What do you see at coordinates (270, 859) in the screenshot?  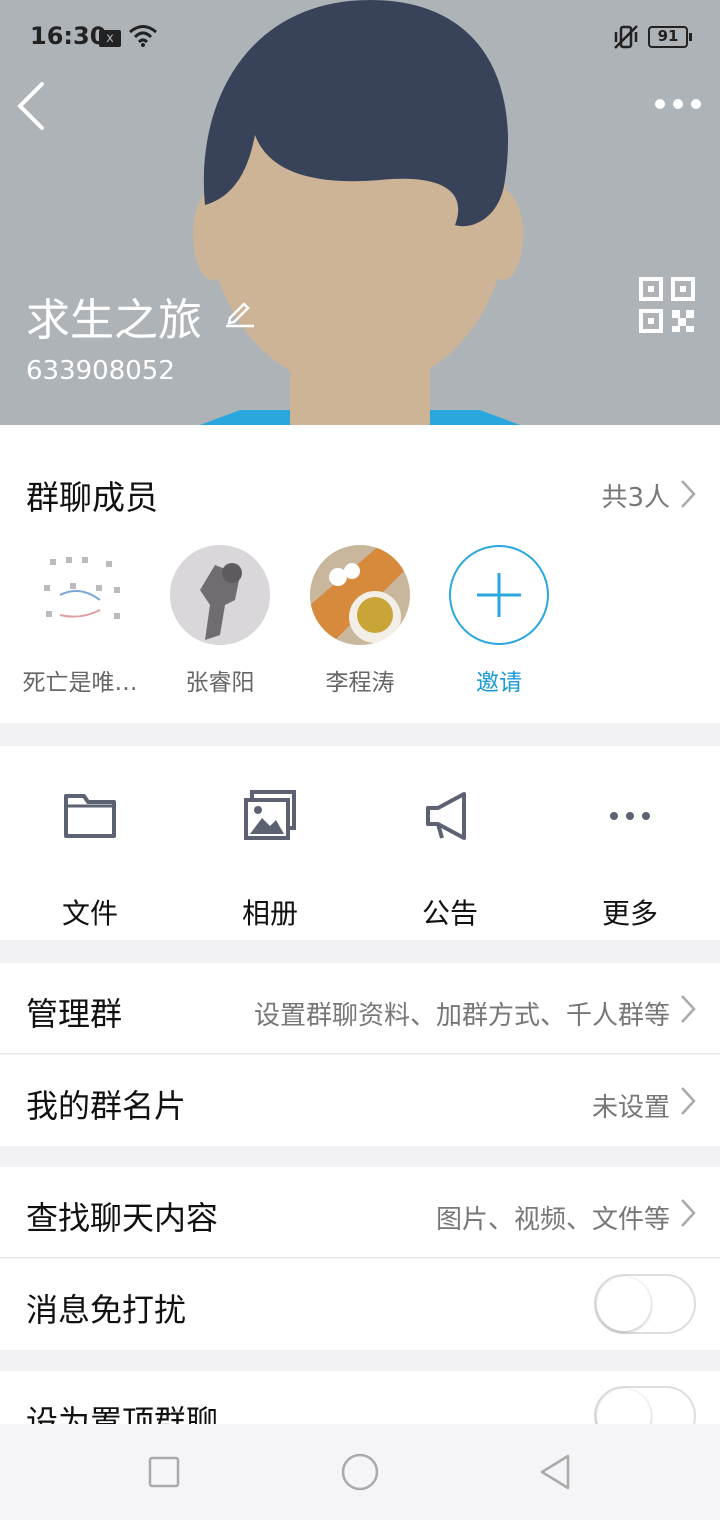 I see `album-button: 相册` at bounding box center [270, 859].